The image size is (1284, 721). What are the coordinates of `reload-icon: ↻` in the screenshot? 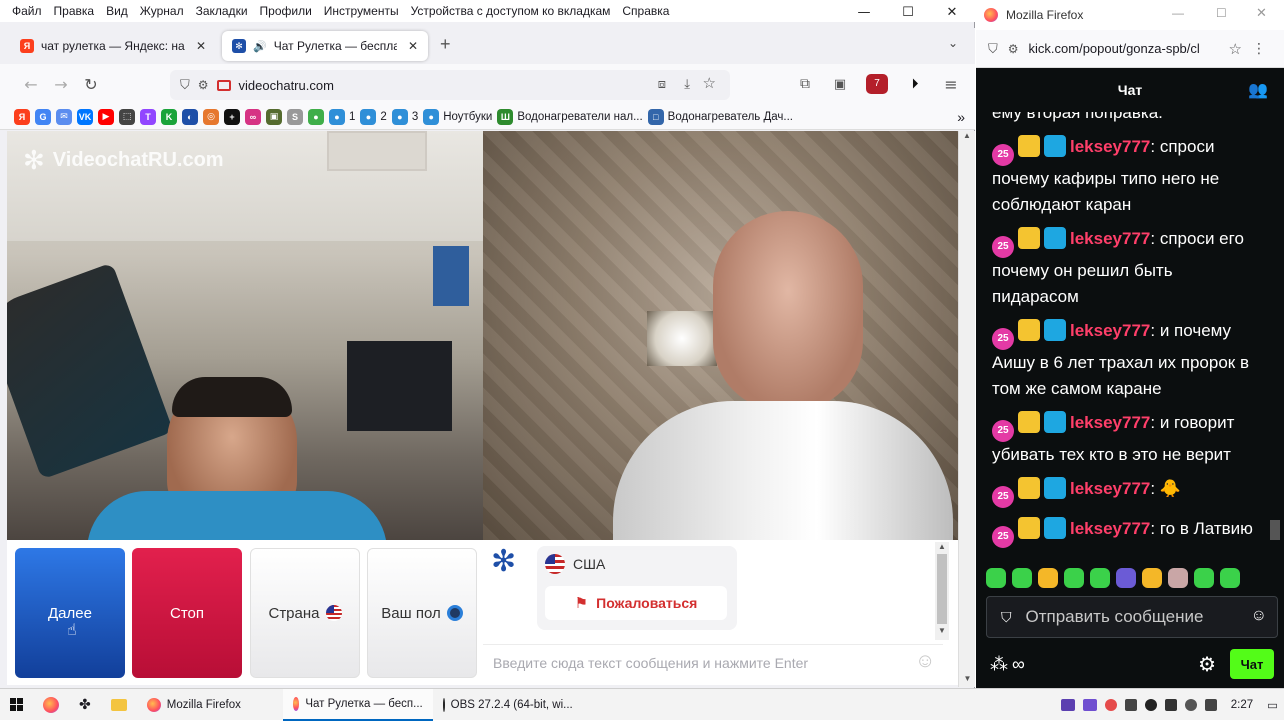 It's located at (91, 84).